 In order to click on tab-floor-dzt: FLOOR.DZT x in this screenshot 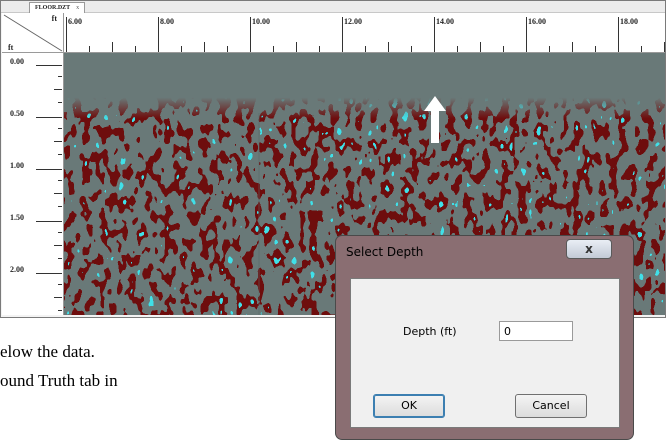, I will do `click(57, 7)`.